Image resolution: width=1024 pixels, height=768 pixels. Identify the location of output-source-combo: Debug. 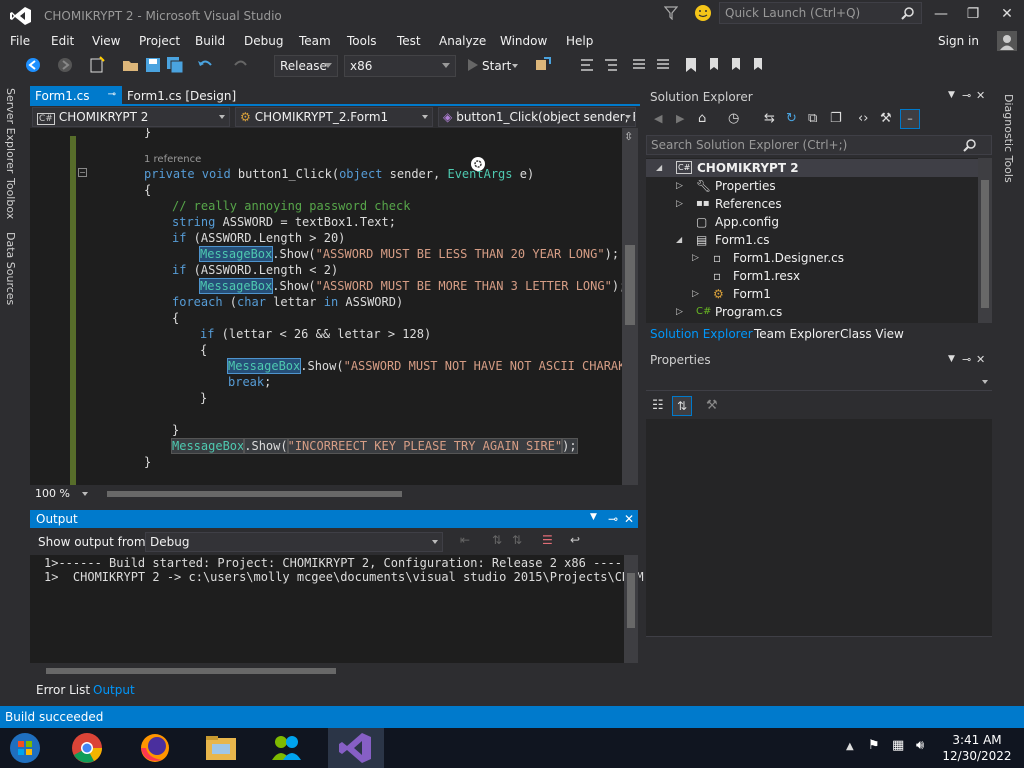
(294, 542).